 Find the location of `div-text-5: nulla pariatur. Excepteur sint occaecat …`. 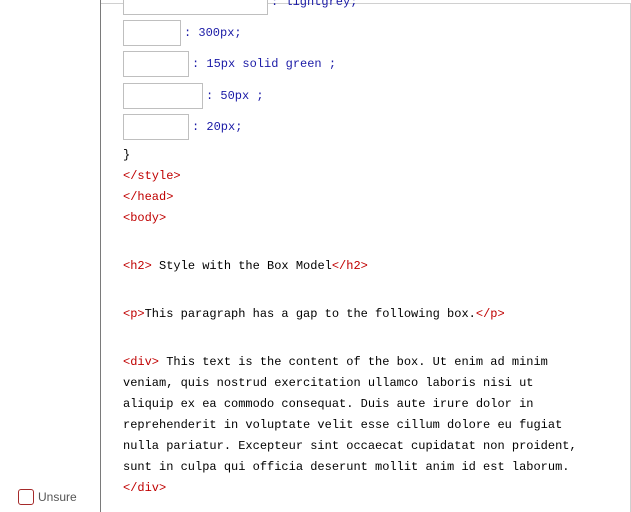

div-text-5: nulla pariatur. Excepteur sint occaecat … is located at coordinates (350, 446).